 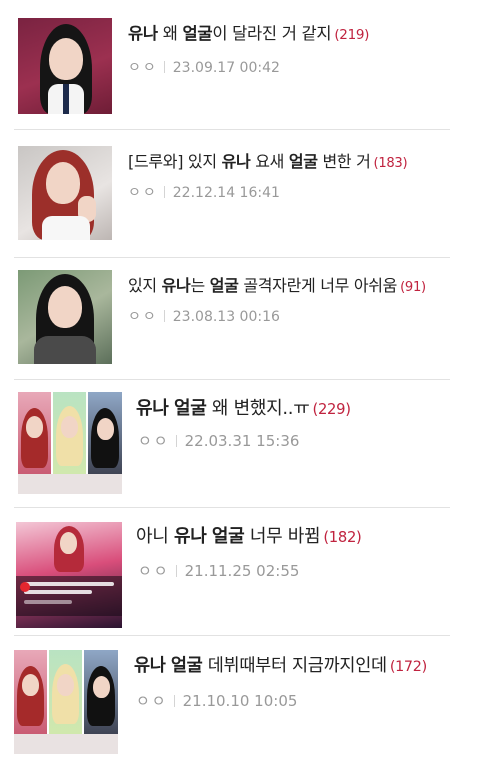 I want to click on post-title: 있지 유나는 얼굴 골격자란게 너무 아쉬움 (91), so click(x=277, y=284).